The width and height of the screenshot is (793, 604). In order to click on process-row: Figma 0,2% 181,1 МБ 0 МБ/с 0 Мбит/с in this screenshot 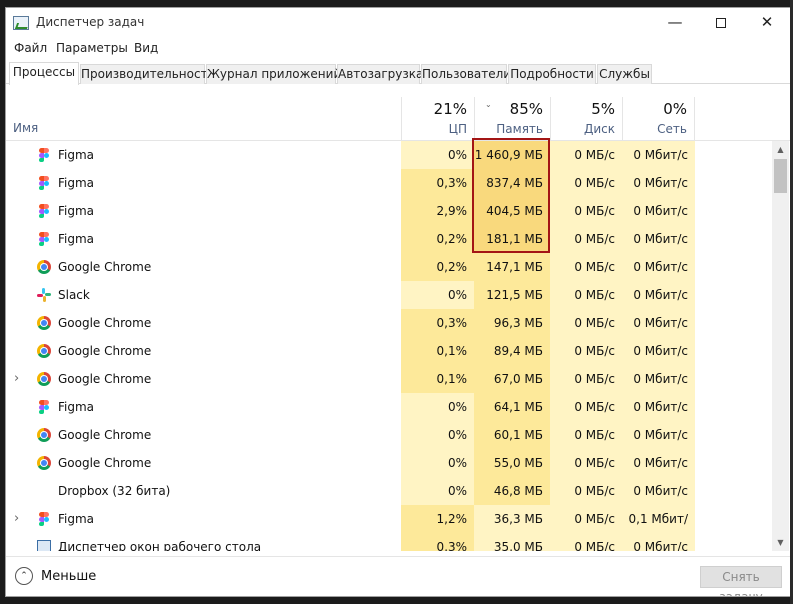, I will do `click(389, 239)`.